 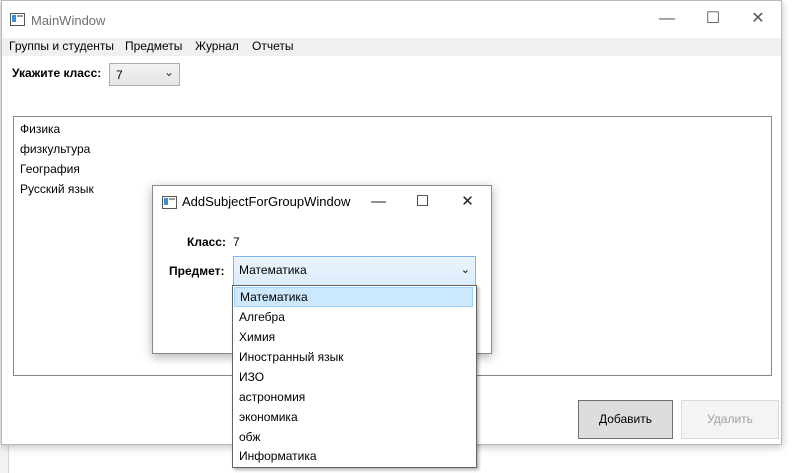 I want to click on add-button: Добавить, so click(x=625, y=419).